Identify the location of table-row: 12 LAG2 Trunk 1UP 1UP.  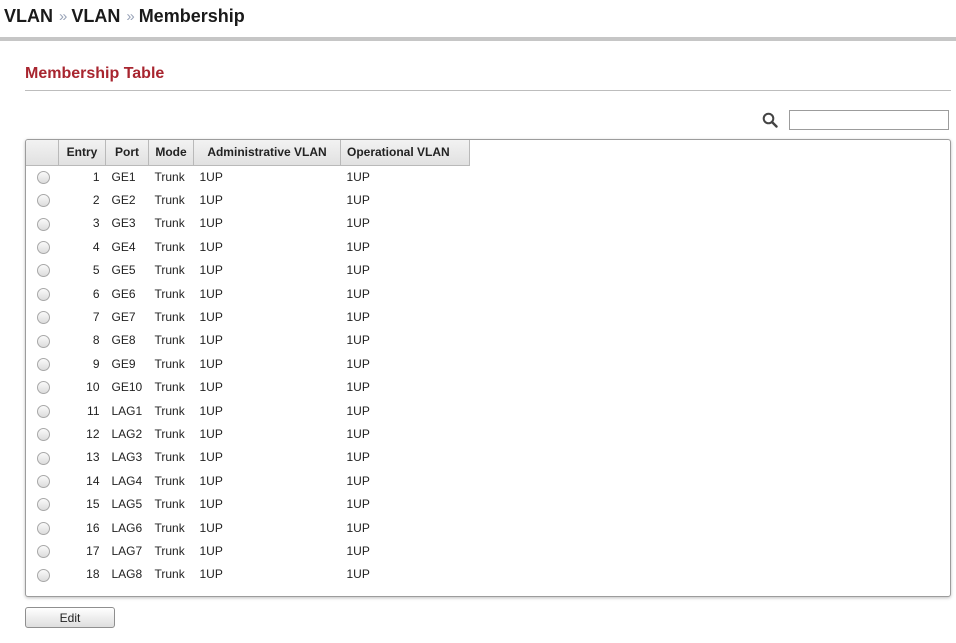
(248, 433).